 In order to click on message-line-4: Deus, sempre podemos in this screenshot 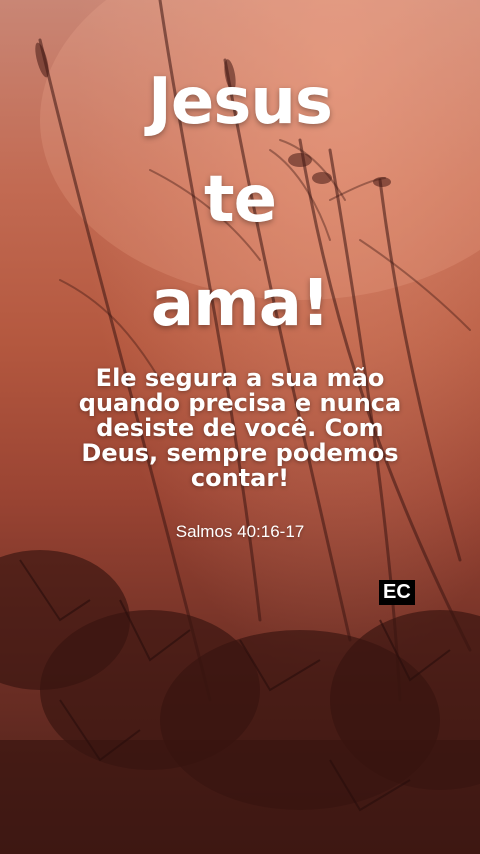, I will do `click(240, 453)`.